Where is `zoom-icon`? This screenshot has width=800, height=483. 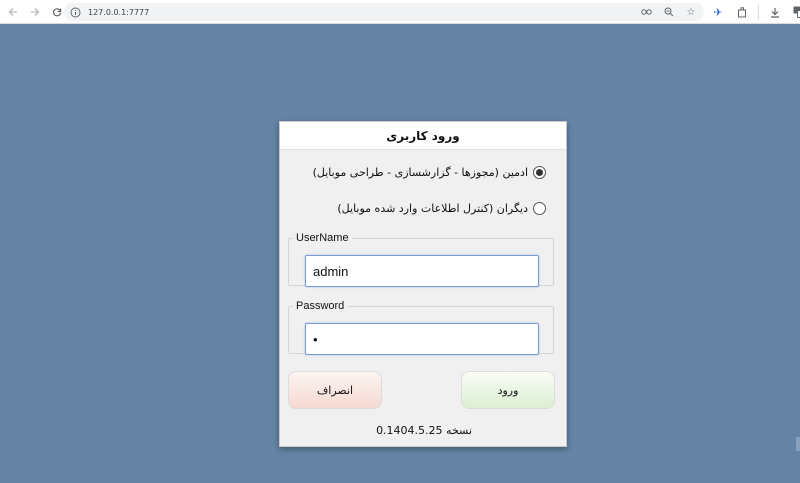 zoom-icon is located at coordinates (669, 12).